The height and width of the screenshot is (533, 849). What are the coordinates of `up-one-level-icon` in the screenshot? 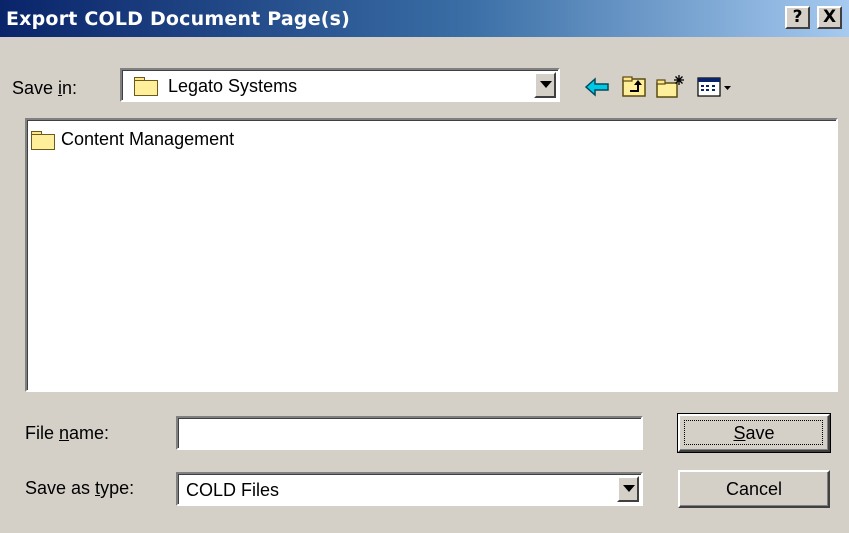 It's located at (635, 87).